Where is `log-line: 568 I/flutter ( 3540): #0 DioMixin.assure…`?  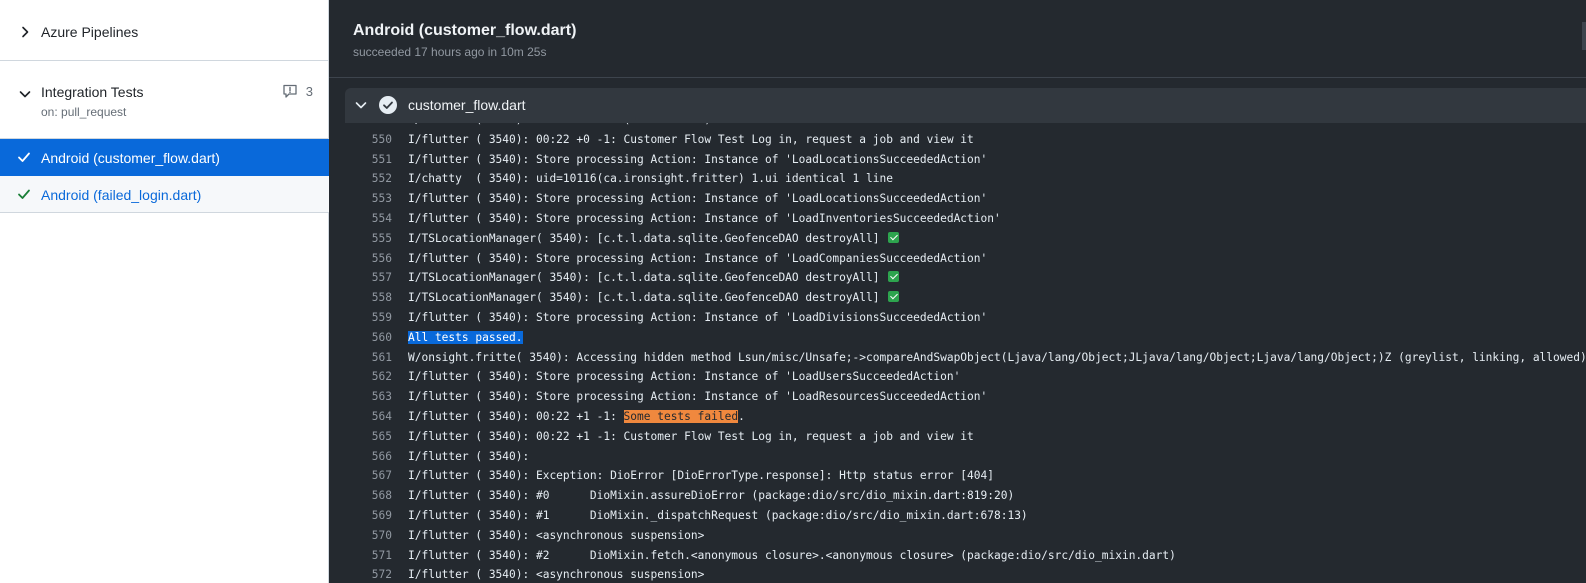 log-line: 568 I/flutter ( 3540): #0 DioMixin.assure… is located at coordinates (957, 496).